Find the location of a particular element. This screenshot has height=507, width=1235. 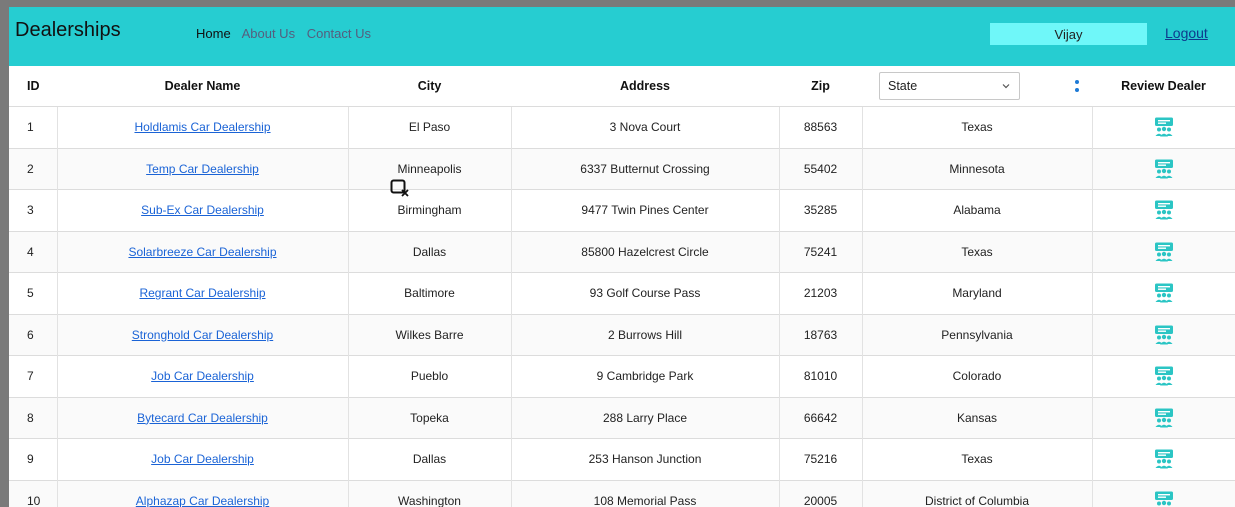

state-filter-select: State is located at coordinates (949, 86).